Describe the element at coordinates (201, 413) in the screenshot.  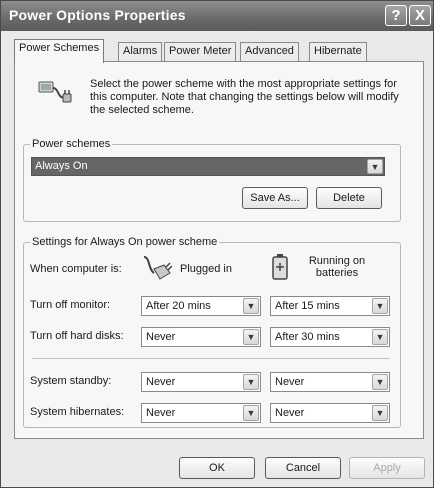
I see `hibernates-plugged-dropdown: Never ▼` at that location.